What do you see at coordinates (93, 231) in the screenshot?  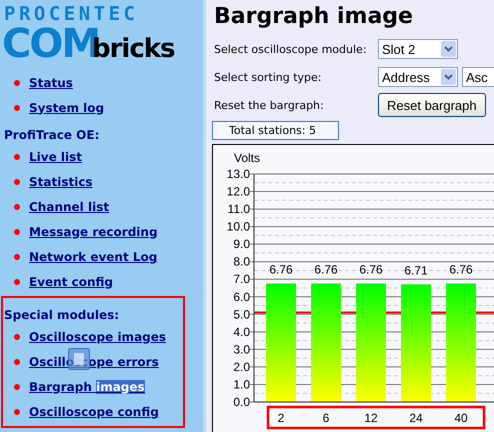 I see `sidebar-link: Message recording` at bounding box center [93, 231].